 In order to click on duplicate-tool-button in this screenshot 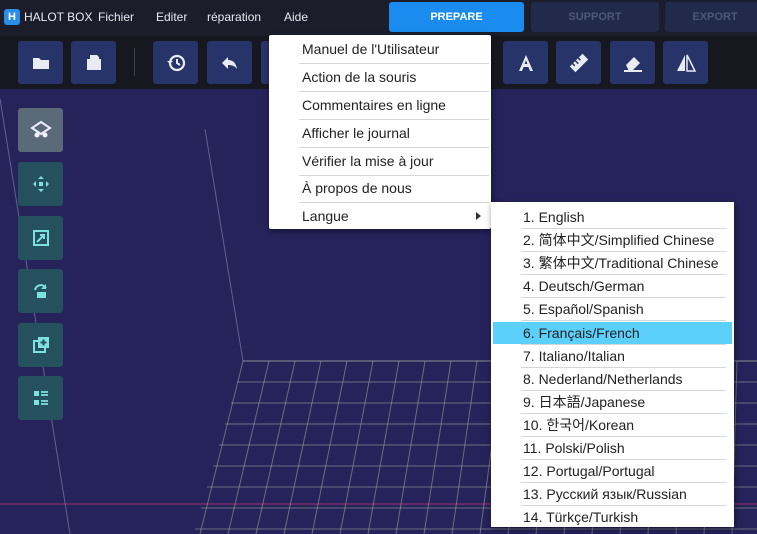, I will do `click(40, 345)`.